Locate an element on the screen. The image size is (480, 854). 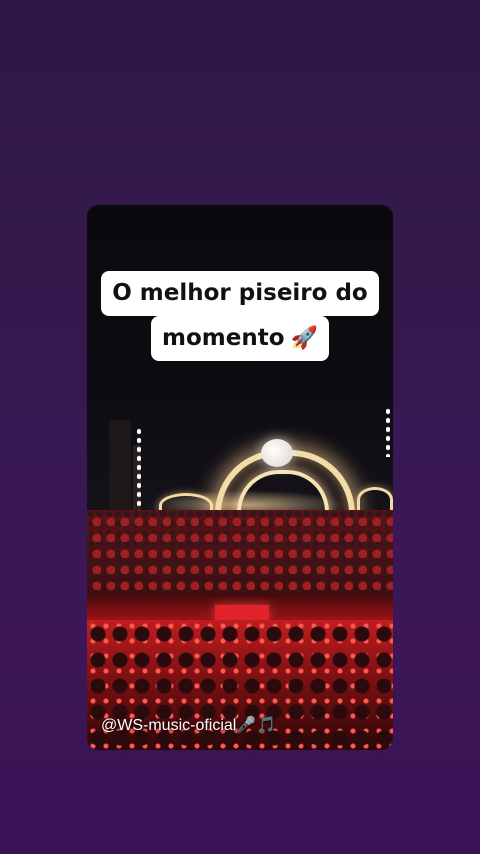
caption-line-1: O melhor piseiro do is located at coordinates (240, 293).